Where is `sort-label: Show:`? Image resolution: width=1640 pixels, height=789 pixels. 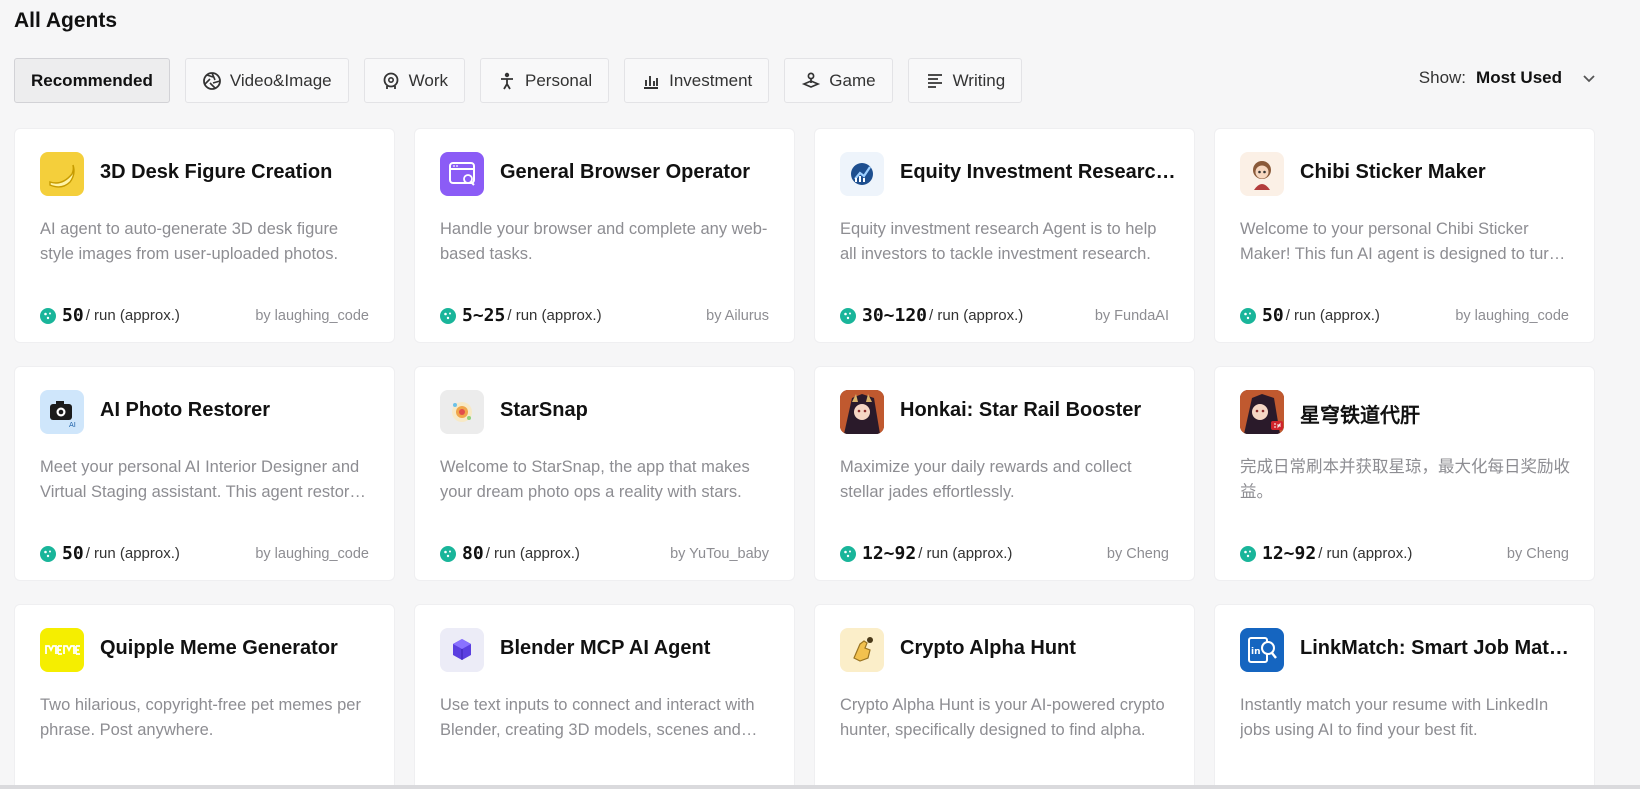
sort-label: Show: is located at coordinates (1442, 77).